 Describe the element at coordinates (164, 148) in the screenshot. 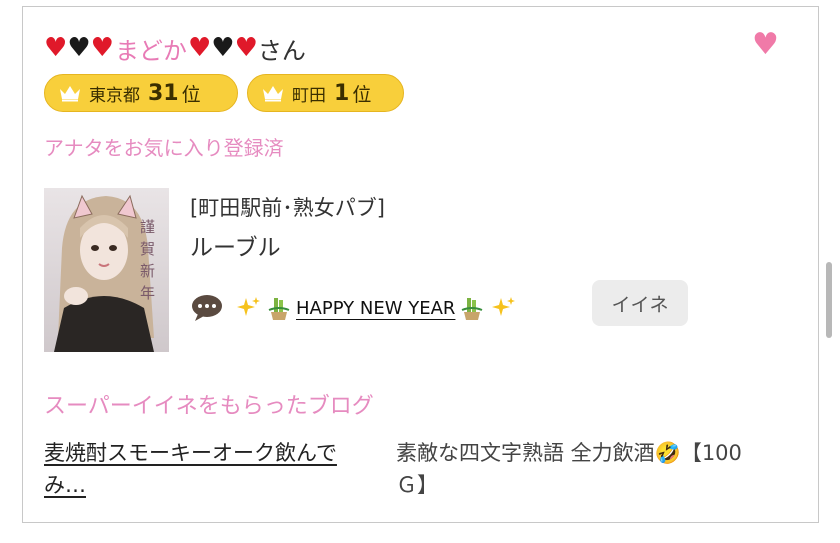

I see `favorite-status-text: アナタをお気に入り登録済` at that location.